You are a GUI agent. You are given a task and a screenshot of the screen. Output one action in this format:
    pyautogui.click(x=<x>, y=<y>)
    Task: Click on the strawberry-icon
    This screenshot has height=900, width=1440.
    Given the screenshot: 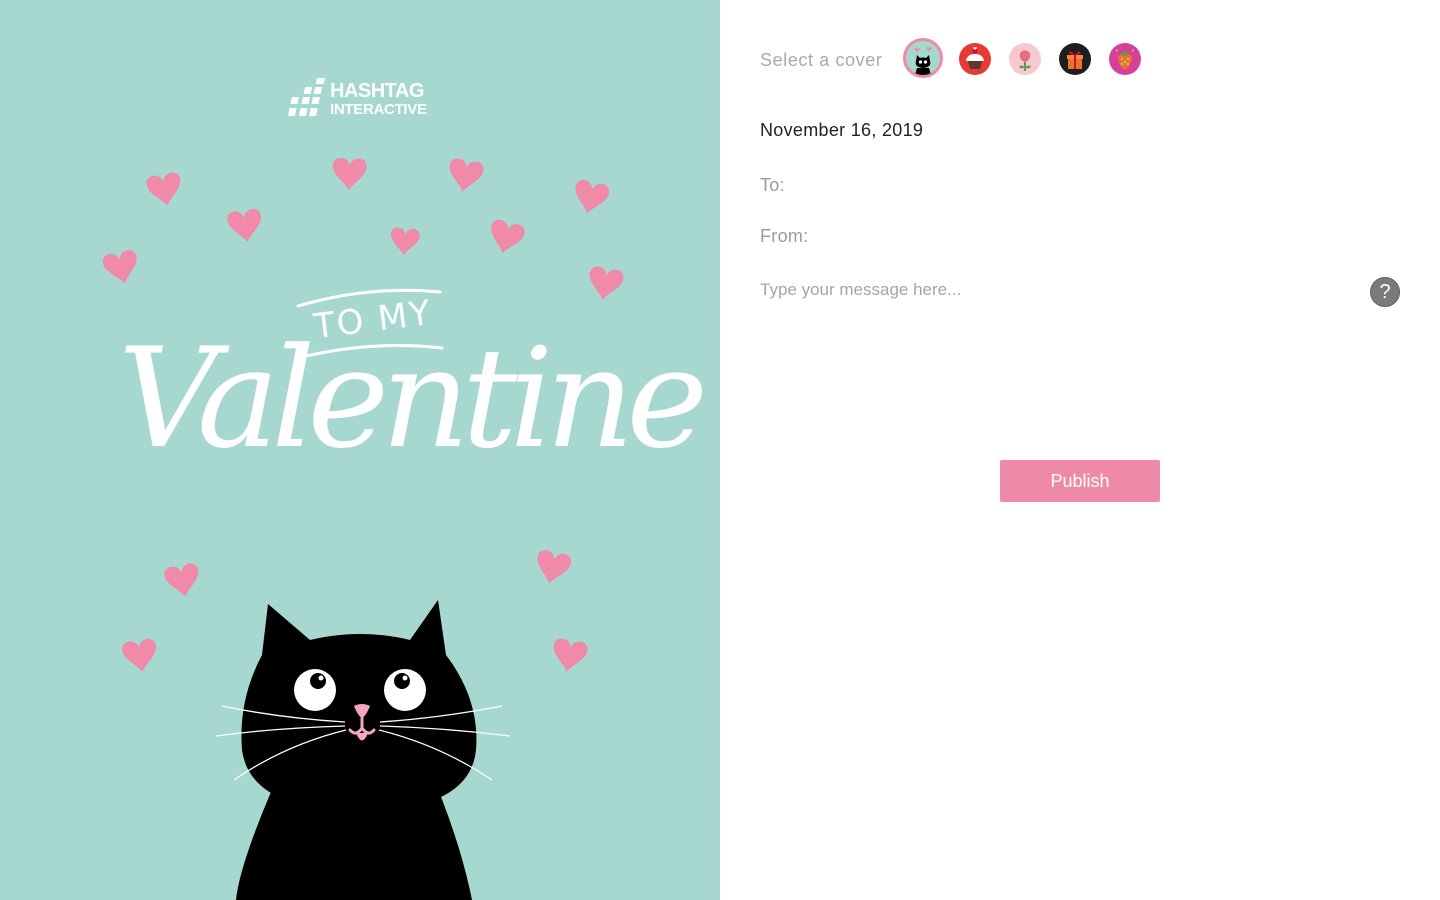 What is the action you would take?
    pyautogui.click(x=1125, y=59)
    